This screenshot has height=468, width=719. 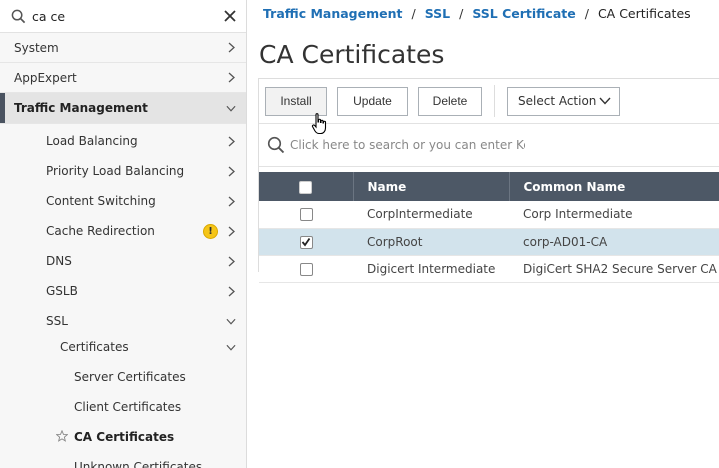 What do you see at coordinates (614, 242) in the screenshot?
I see `cell-common-name: corp-AD01-CA` at bounding box center [614, 242].